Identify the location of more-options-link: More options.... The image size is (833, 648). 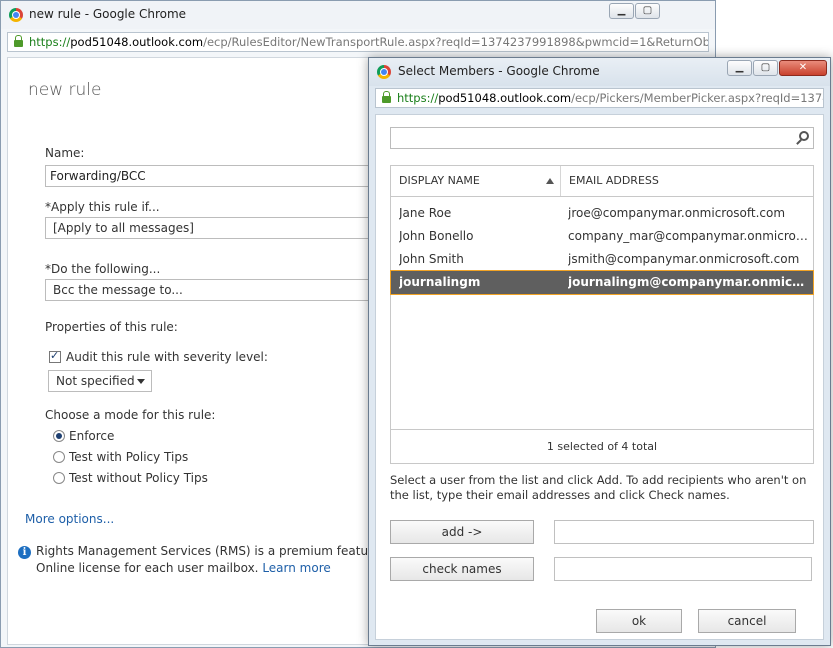
(69, 519).